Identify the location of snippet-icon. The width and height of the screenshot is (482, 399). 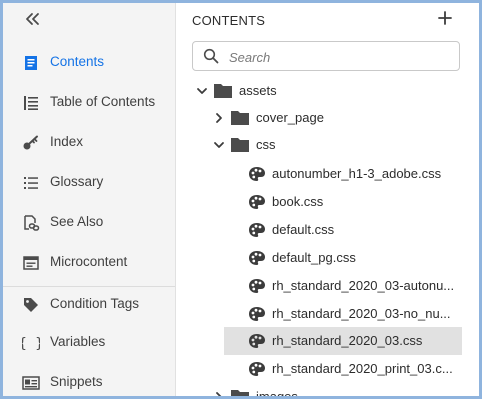
(31, 383).